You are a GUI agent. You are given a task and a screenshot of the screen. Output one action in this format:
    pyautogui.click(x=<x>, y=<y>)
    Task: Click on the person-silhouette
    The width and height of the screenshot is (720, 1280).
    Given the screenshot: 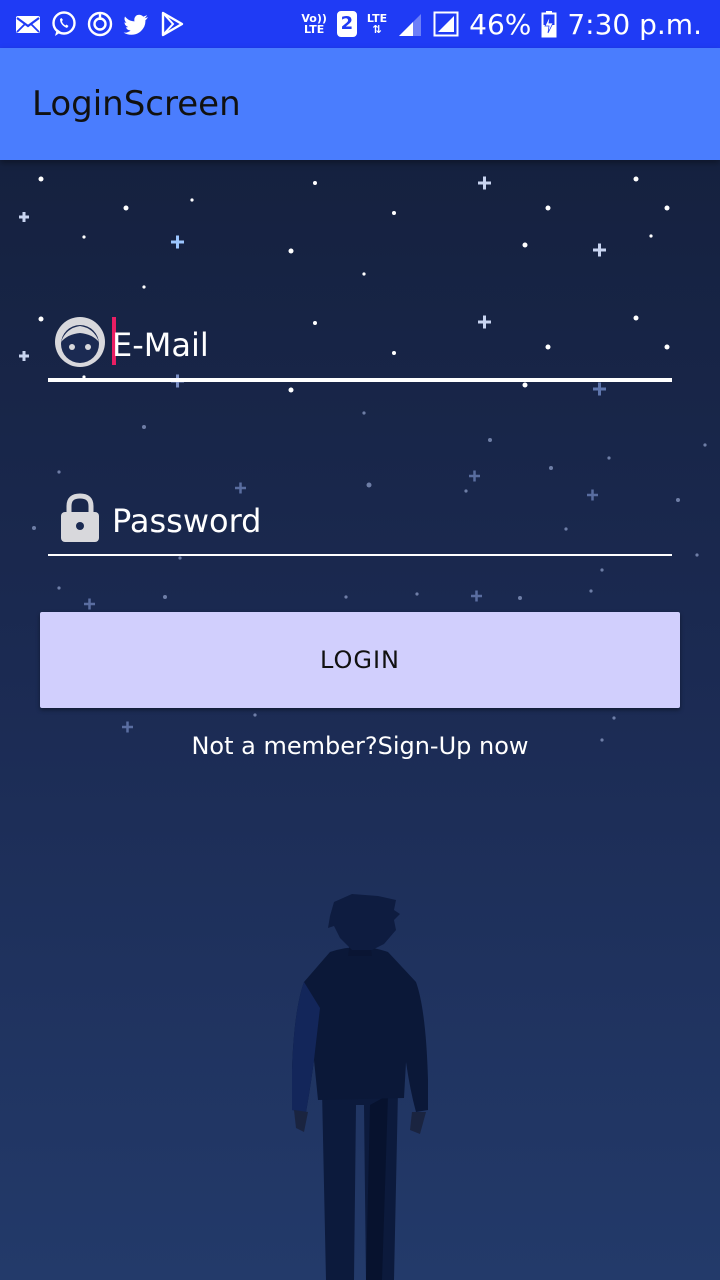 What is the action you would take?
    pyautogui.click(x=360, y=1087)
    